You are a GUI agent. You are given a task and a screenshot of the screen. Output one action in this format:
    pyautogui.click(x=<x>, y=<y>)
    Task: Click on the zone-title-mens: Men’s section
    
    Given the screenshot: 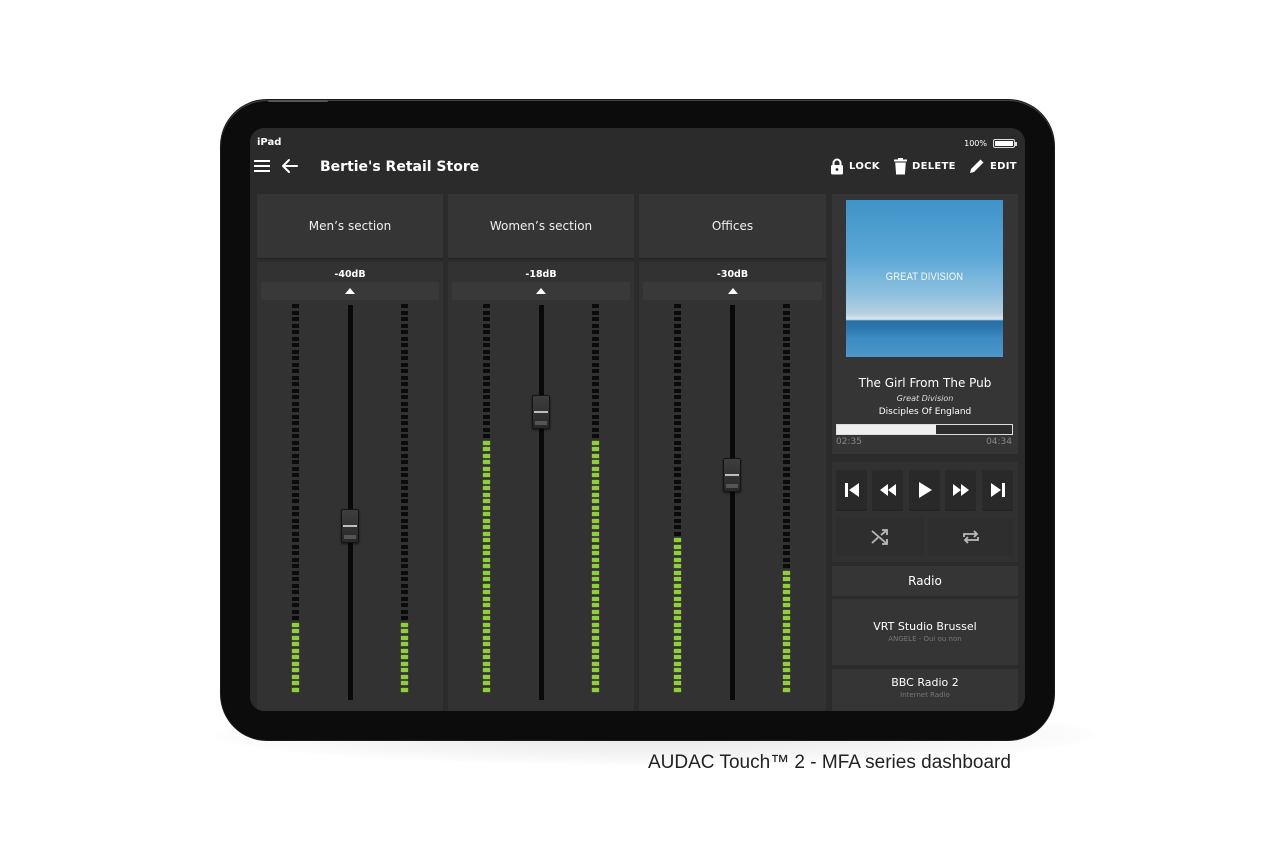 What is the action you would take?
    pyautogui.click(x=350, y=226)
    